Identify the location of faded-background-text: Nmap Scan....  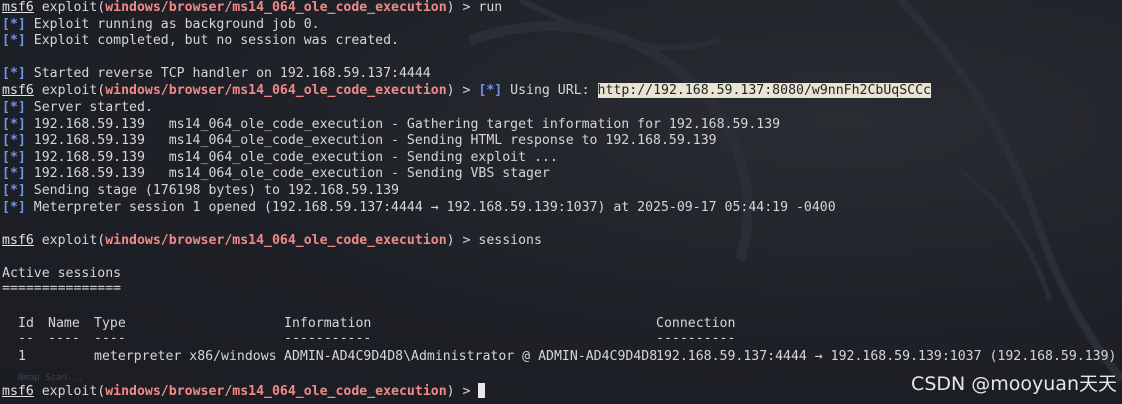
(51, 378).